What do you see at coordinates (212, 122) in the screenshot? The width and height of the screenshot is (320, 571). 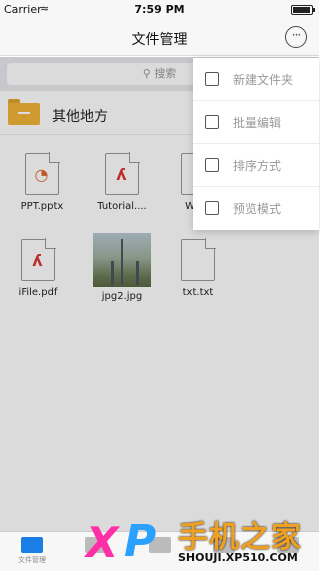 I see `edit-icon` at bounding box center [212, 122].